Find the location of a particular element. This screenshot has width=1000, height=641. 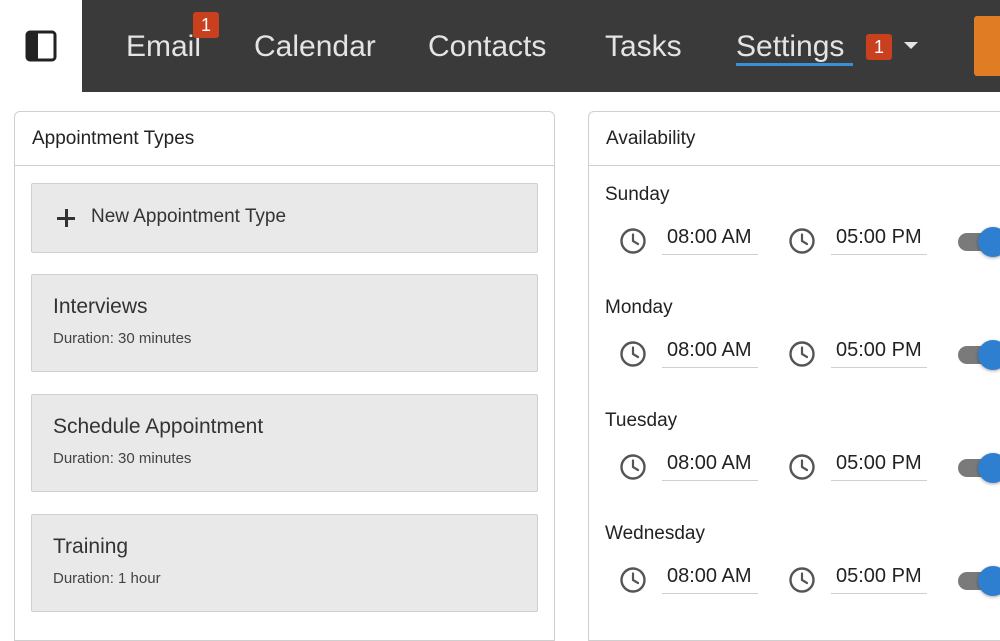

appointment-type-name: Interviews is located at coordinates (100, 306).